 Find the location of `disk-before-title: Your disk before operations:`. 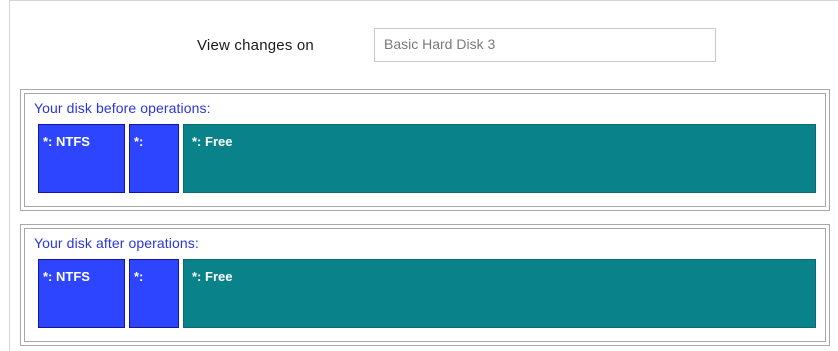

disk-before-title: Your disk before operations: is located at coordinates (122, 108).